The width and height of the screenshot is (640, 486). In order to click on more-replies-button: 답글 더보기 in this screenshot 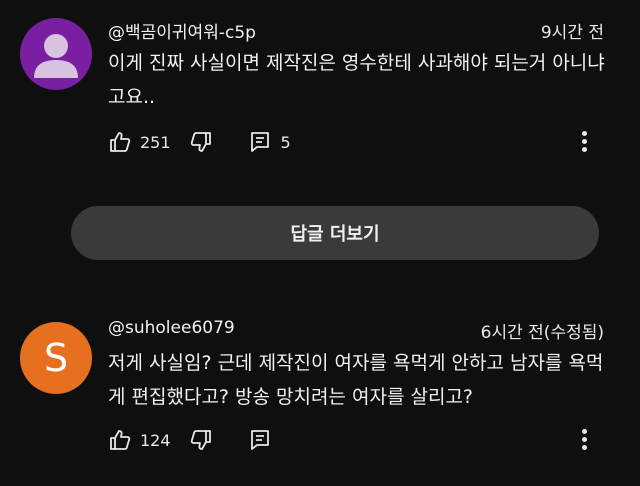, I will do `click(335, 233)`.